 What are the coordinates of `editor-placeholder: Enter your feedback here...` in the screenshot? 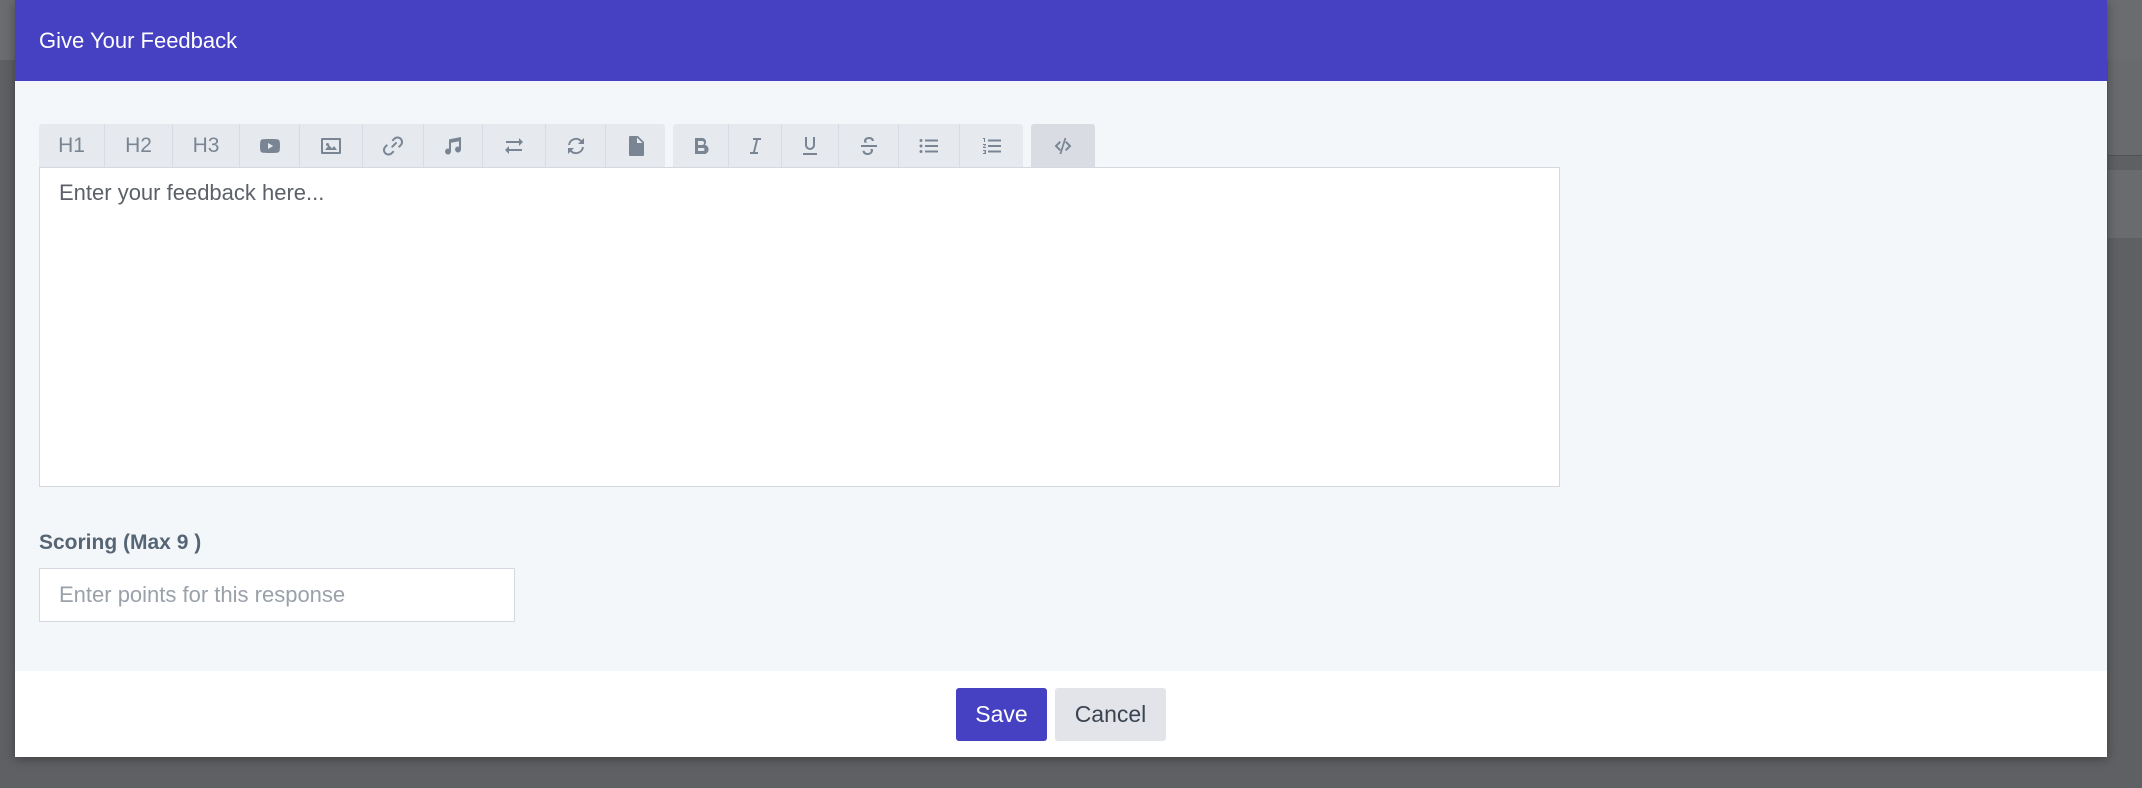 It's located at (192, 192).